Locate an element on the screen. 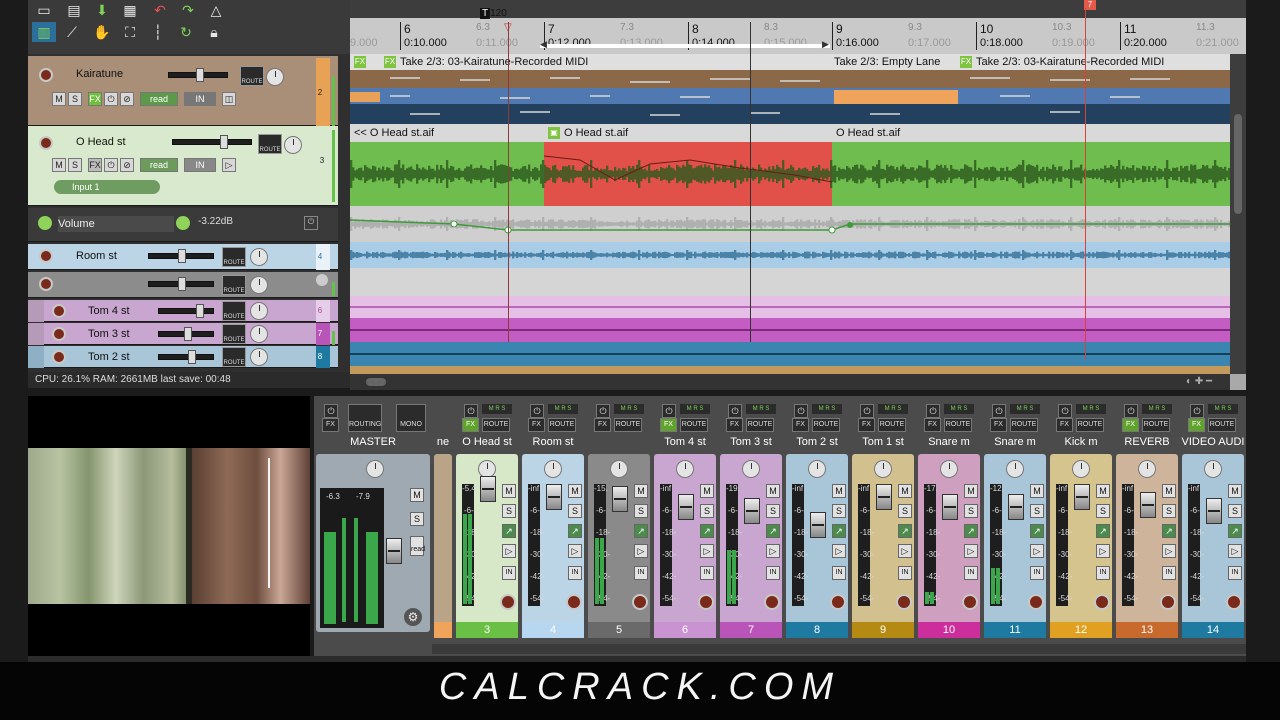 Image resolution: width=1280 pixels, height=720 pixels. track-name: Tom 4 st is located at coordinates (116, 311).